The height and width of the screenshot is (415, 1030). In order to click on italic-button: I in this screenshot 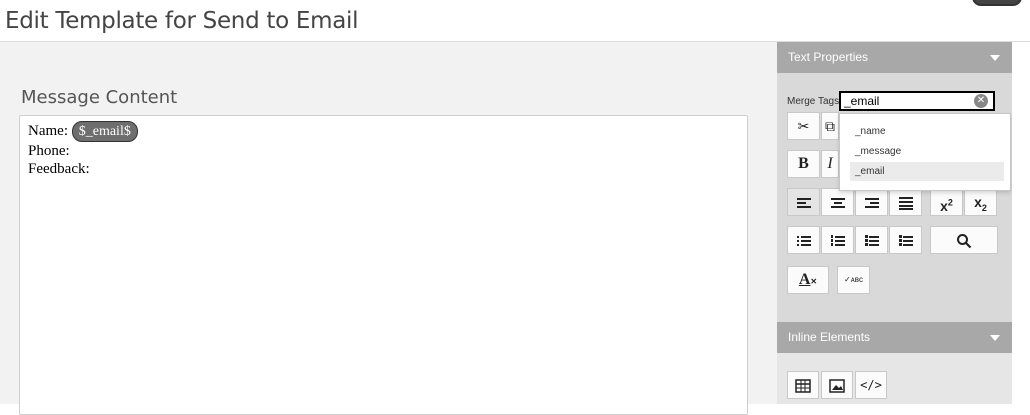, I will do `click(830, 164)`.